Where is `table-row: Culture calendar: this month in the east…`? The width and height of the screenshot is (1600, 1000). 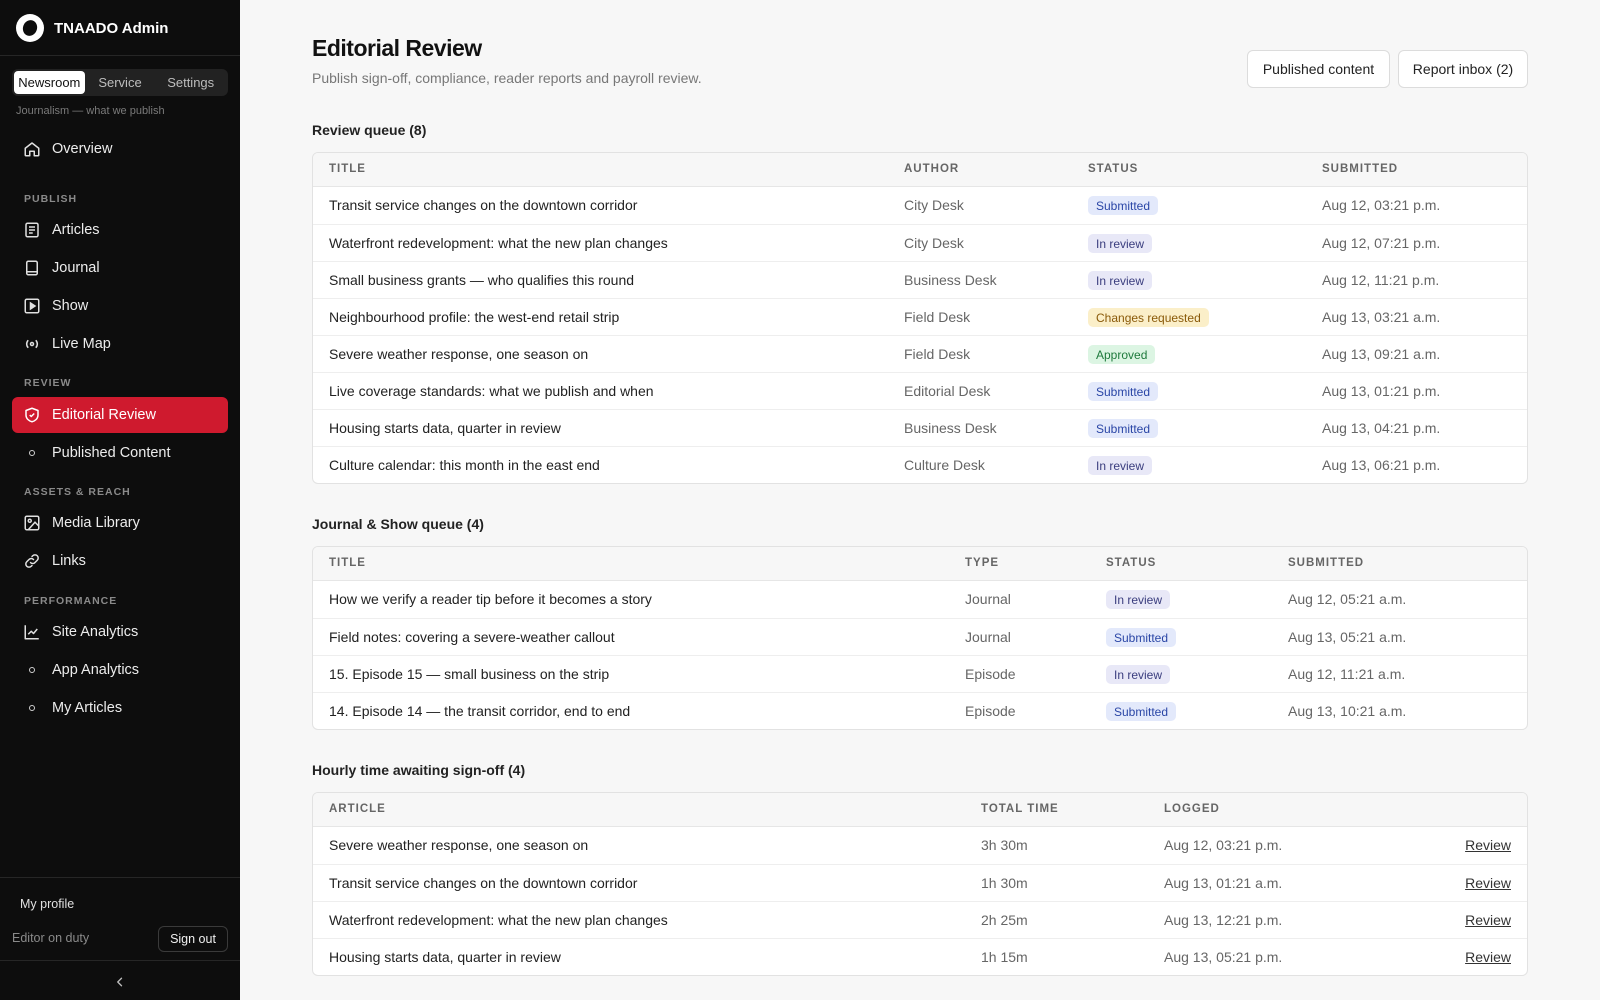
table-row: Culture calendar: this month in the east… is located at coordinates (920, 464).